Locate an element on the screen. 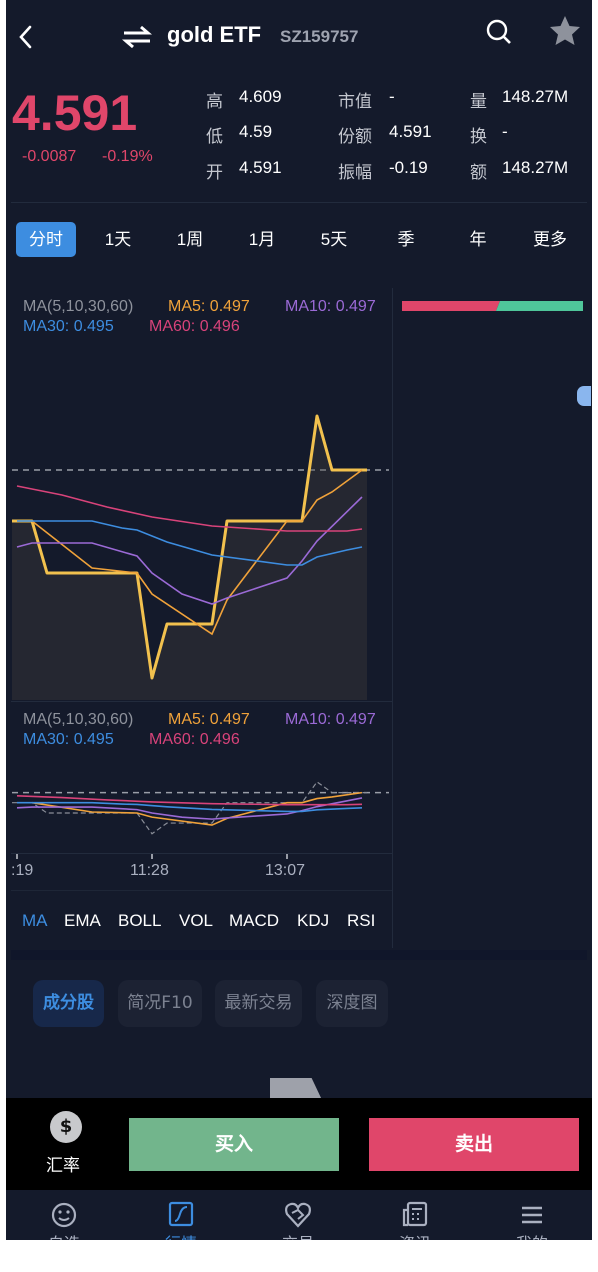  nav-label: 我的 is located at coordinates (532, 1237).